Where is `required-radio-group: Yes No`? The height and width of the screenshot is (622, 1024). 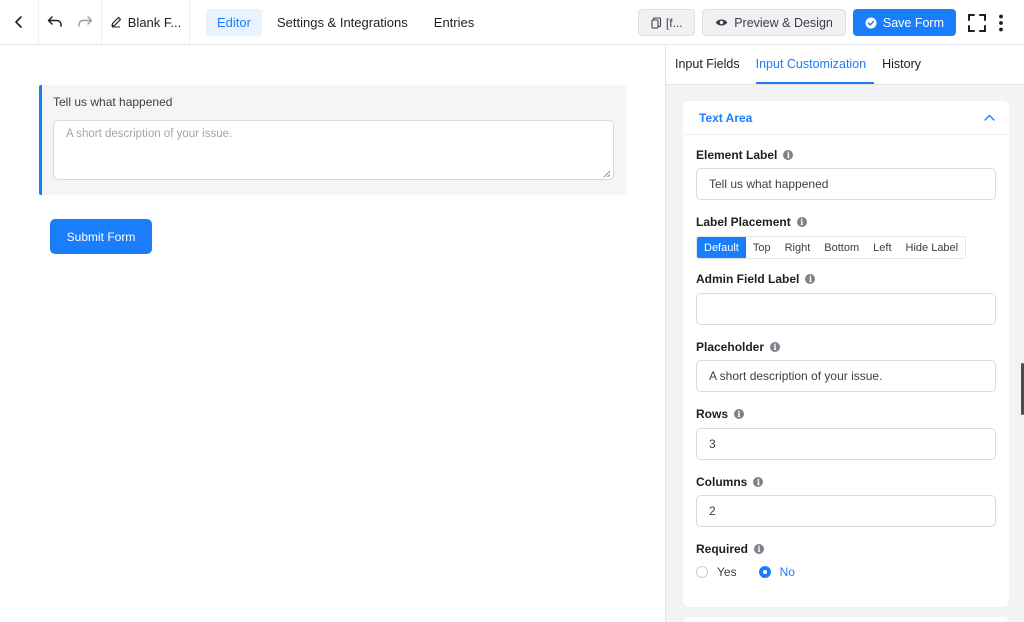 required-radio-group: Yes No is located at coordinates (745, 572).